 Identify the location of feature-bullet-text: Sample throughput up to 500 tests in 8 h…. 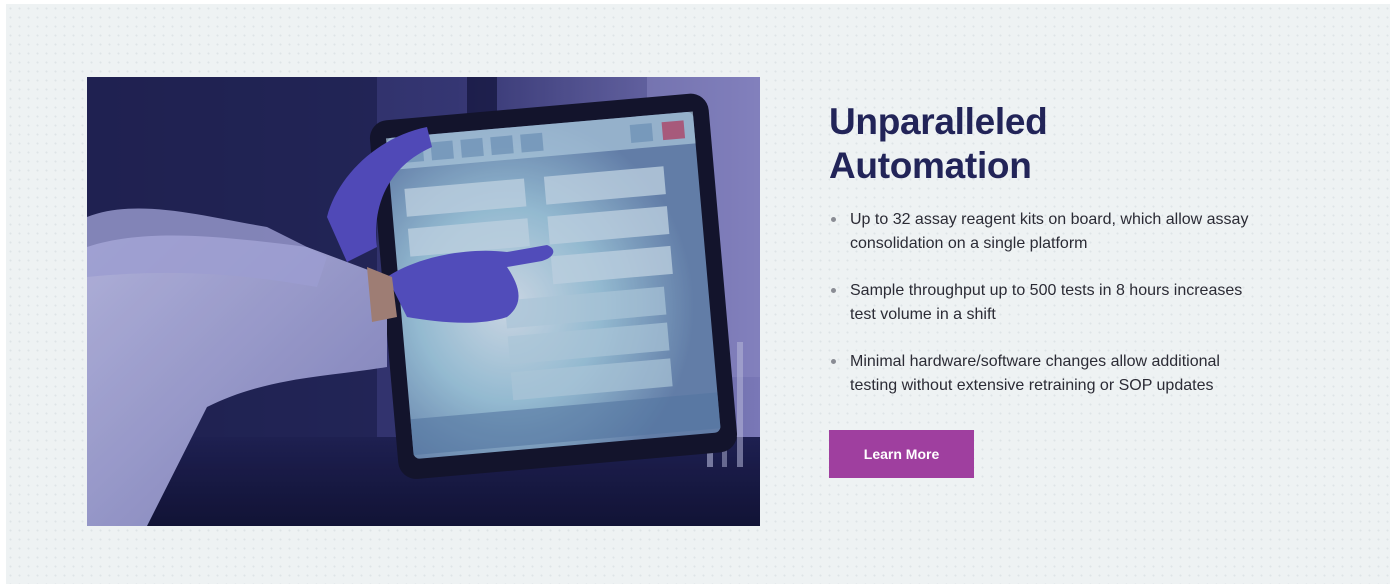
(1046, 302).